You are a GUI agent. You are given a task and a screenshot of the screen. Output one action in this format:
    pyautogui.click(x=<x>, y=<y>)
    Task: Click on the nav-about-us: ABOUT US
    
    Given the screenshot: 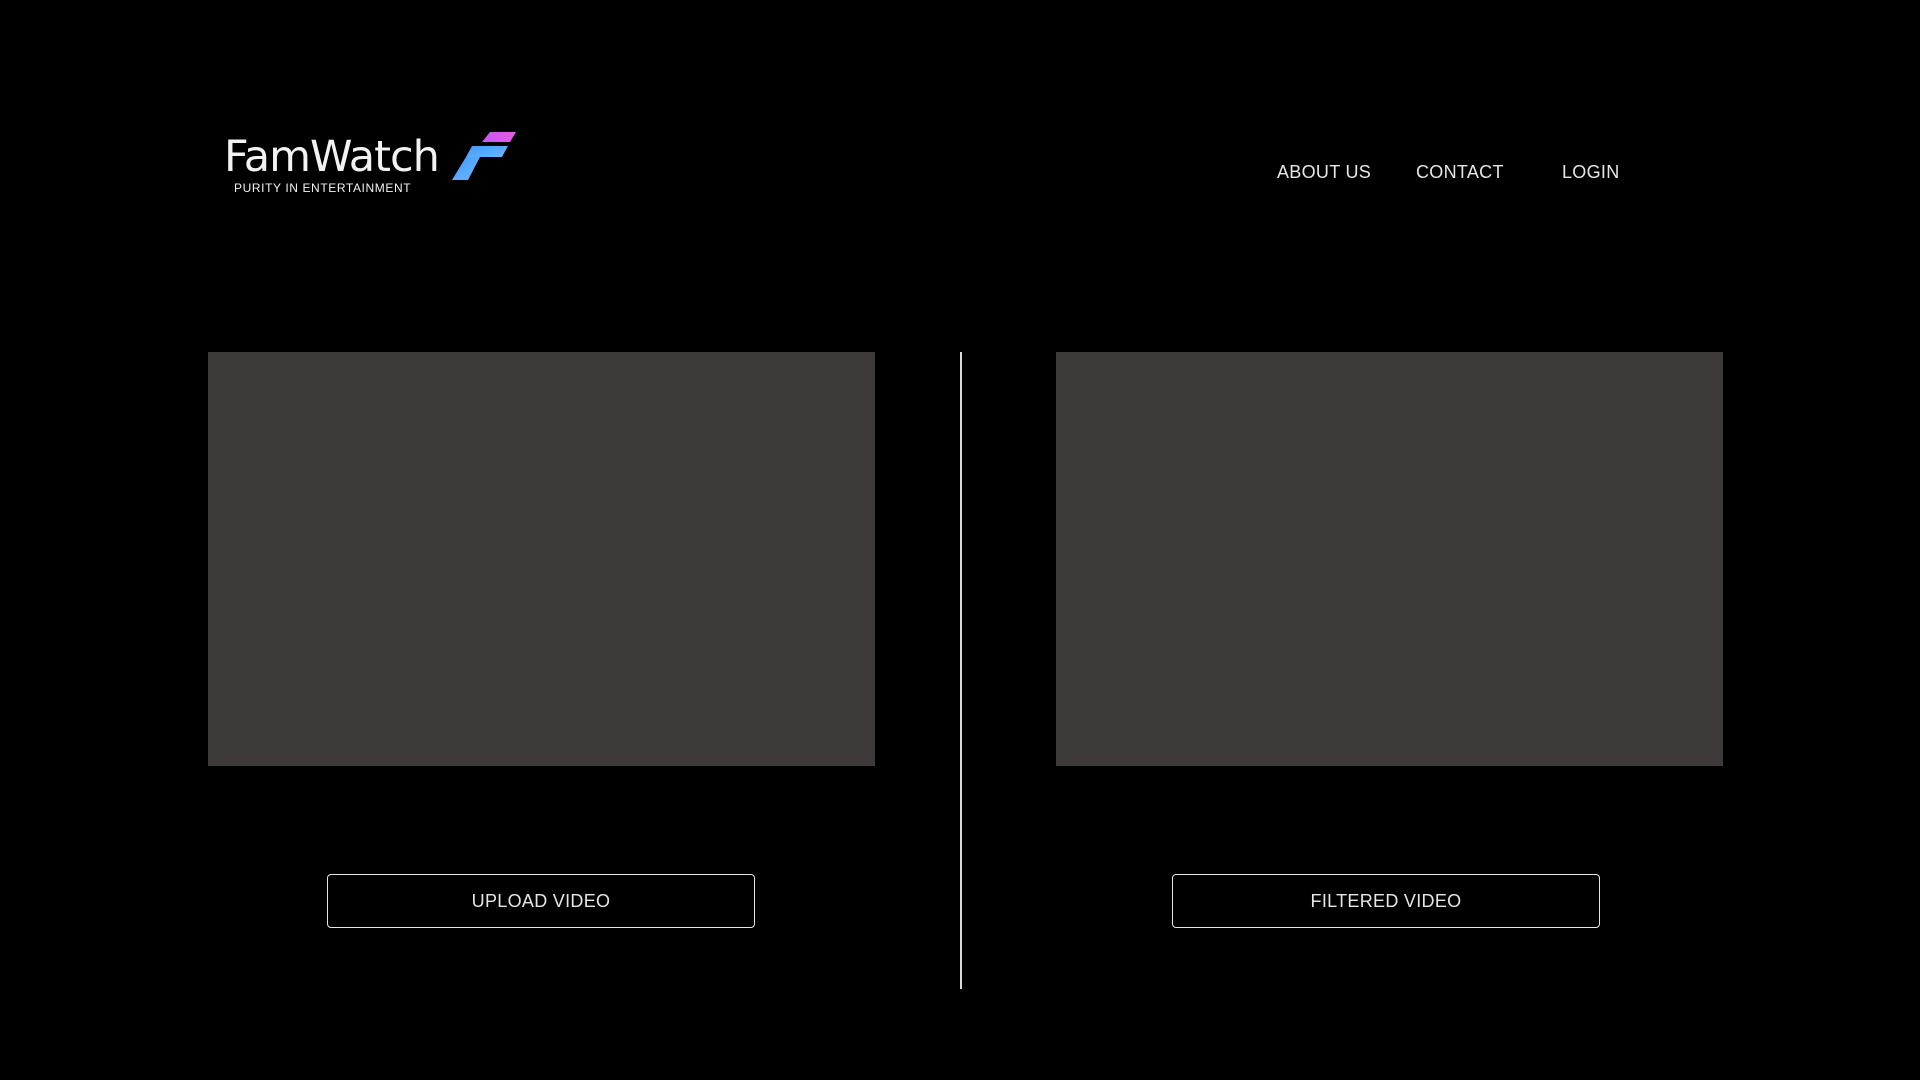 What is the action you would take?
    pyautogui.click(x=1324, y=172)
    